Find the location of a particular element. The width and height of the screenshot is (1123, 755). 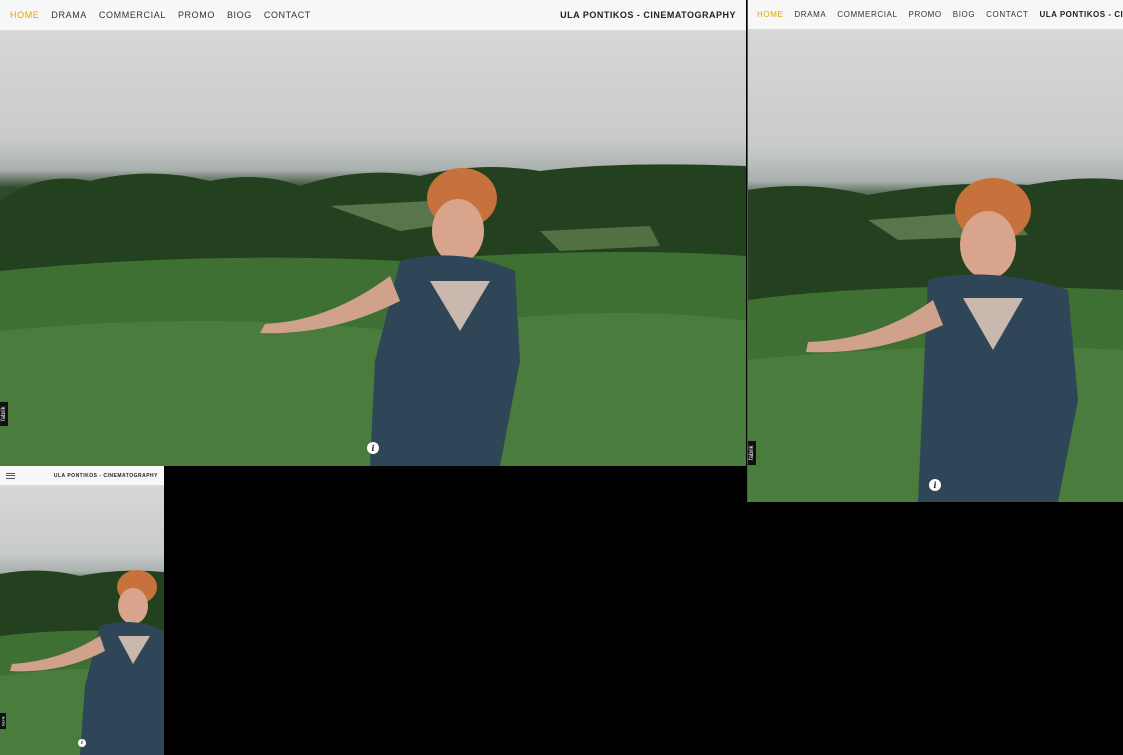

mobile-navbar: ULA PONTIKOS - CINEMATOGRAPHY is located at coordinates (82, 476).